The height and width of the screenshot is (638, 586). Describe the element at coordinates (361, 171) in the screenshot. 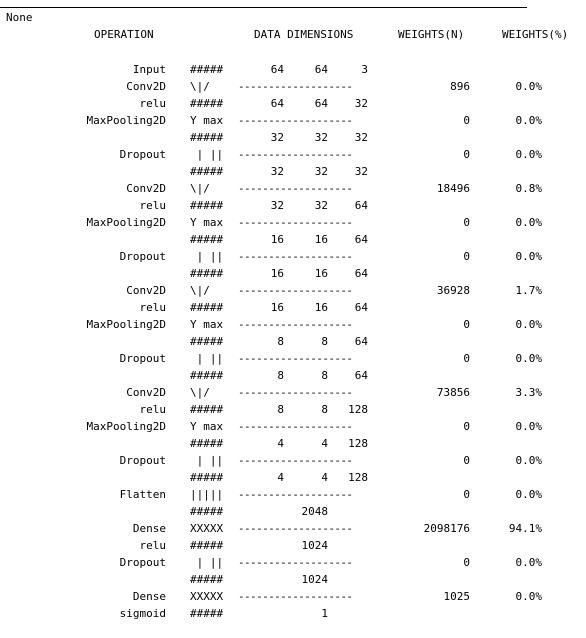

I see `dim3-cell: 32` at that location.